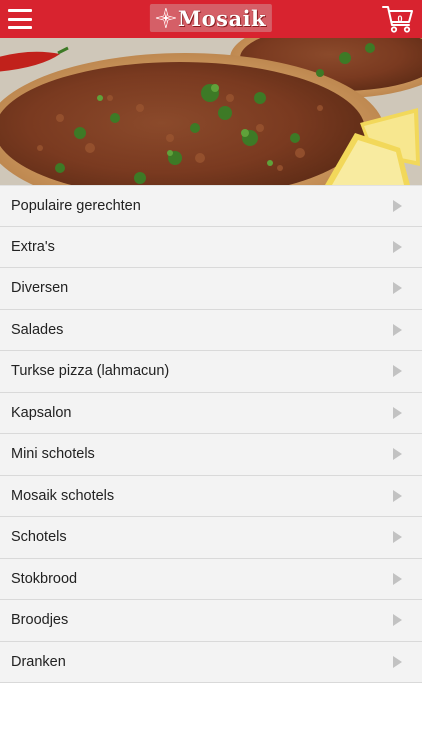 This screenshot has height=750, width=422. What do you see at coordinates (211, 413) in the screenshot?
I see `menu-item-kapsalon: Kapsalon` at bounding box center [211, 413].